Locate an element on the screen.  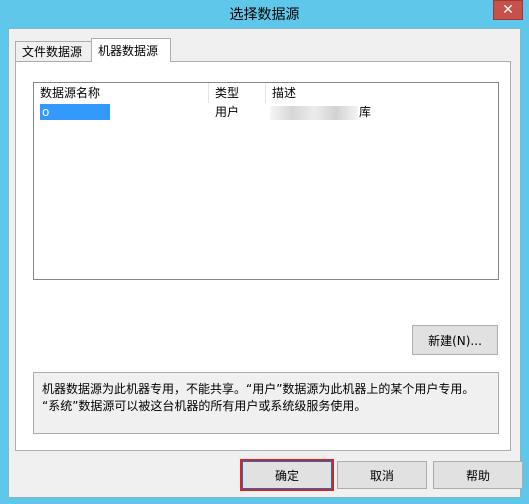
close-icon: ✕ is located at coordinates (508, 10).